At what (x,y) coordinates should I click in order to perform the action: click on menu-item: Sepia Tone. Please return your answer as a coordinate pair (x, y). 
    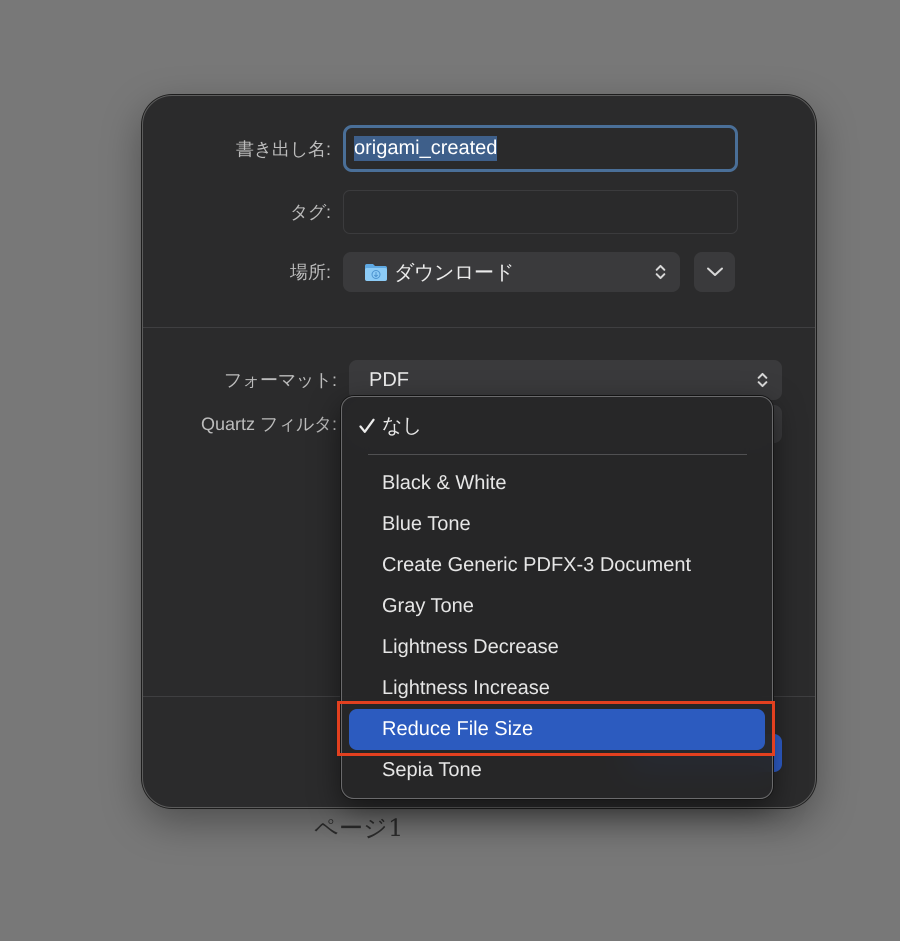
    Looking at the image, I should click on (557, 770).